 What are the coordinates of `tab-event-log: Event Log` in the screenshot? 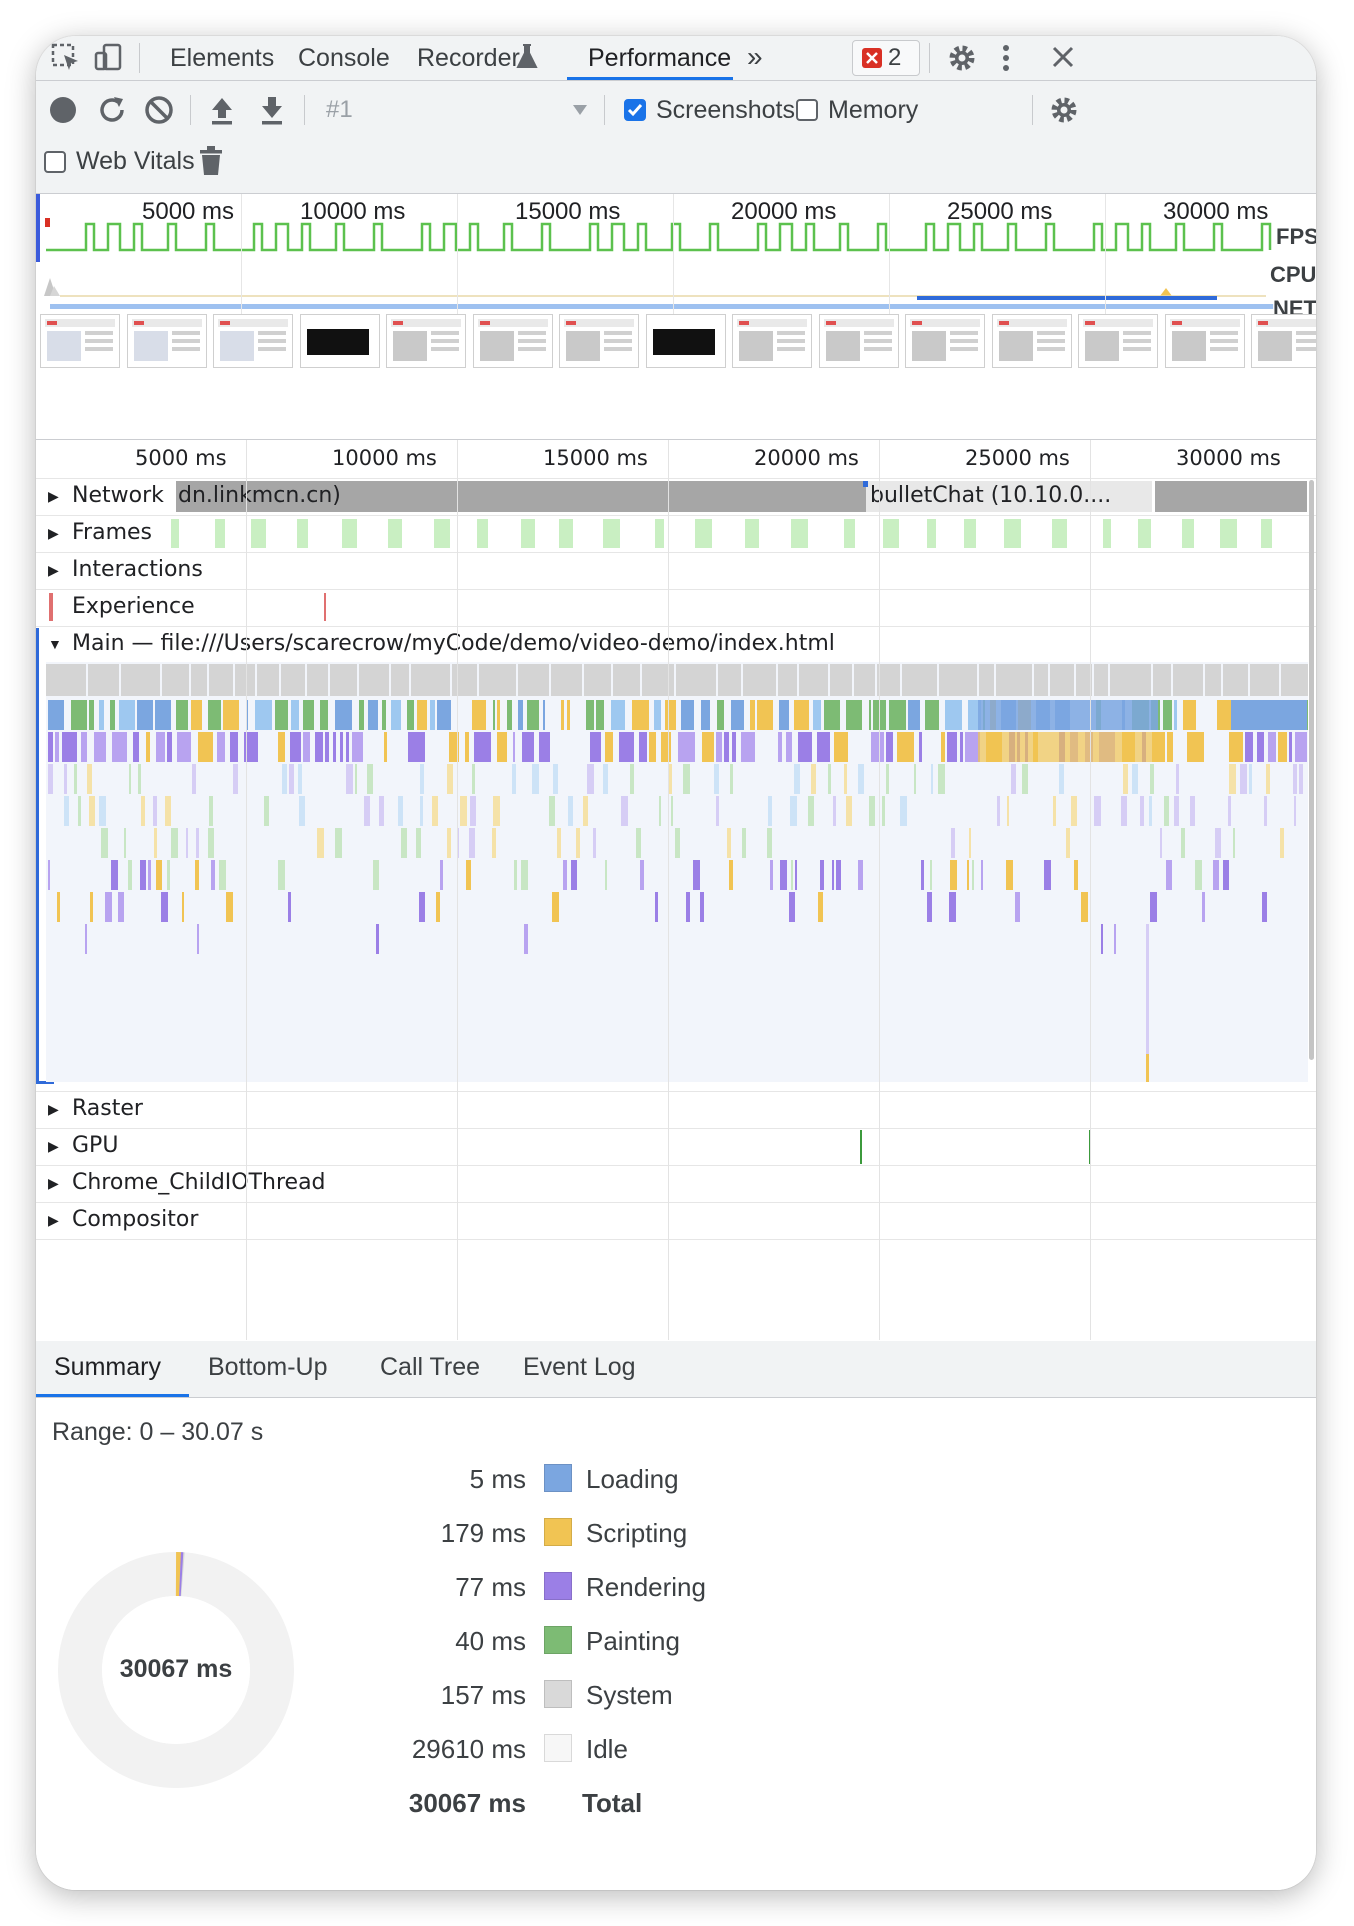 It's located at (579, 1367).